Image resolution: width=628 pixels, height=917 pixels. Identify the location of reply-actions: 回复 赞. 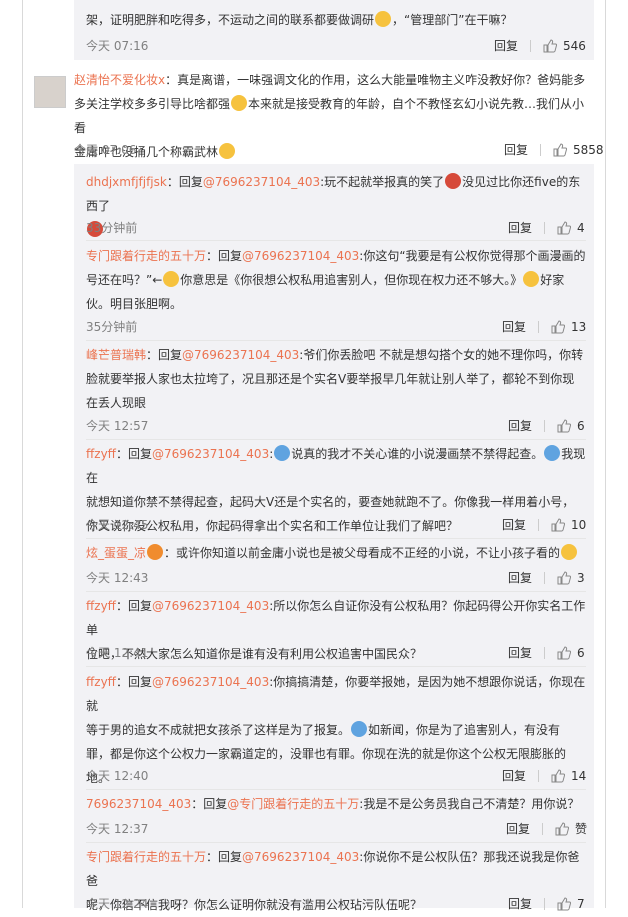
(546, 828).